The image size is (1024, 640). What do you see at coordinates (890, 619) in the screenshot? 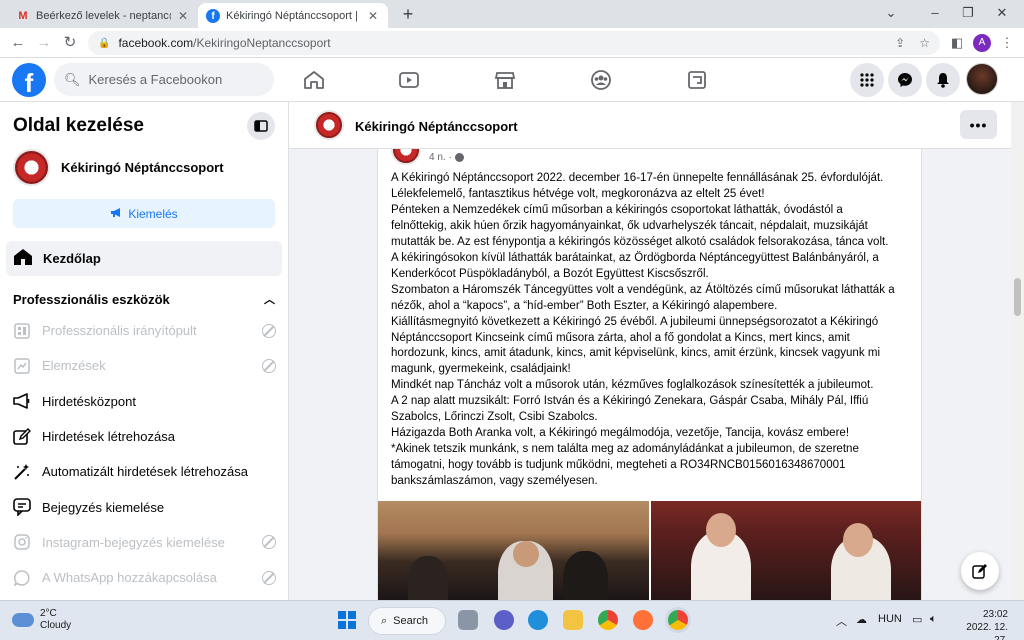
I see `input-language: HUN` at bounding box center [890, 619].